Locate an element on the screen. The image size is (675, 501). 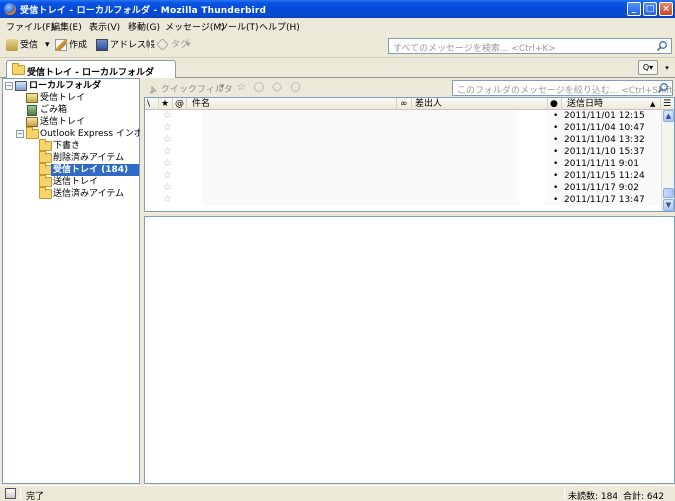
star-column-header: ★ is located at coordinates (166, 104).